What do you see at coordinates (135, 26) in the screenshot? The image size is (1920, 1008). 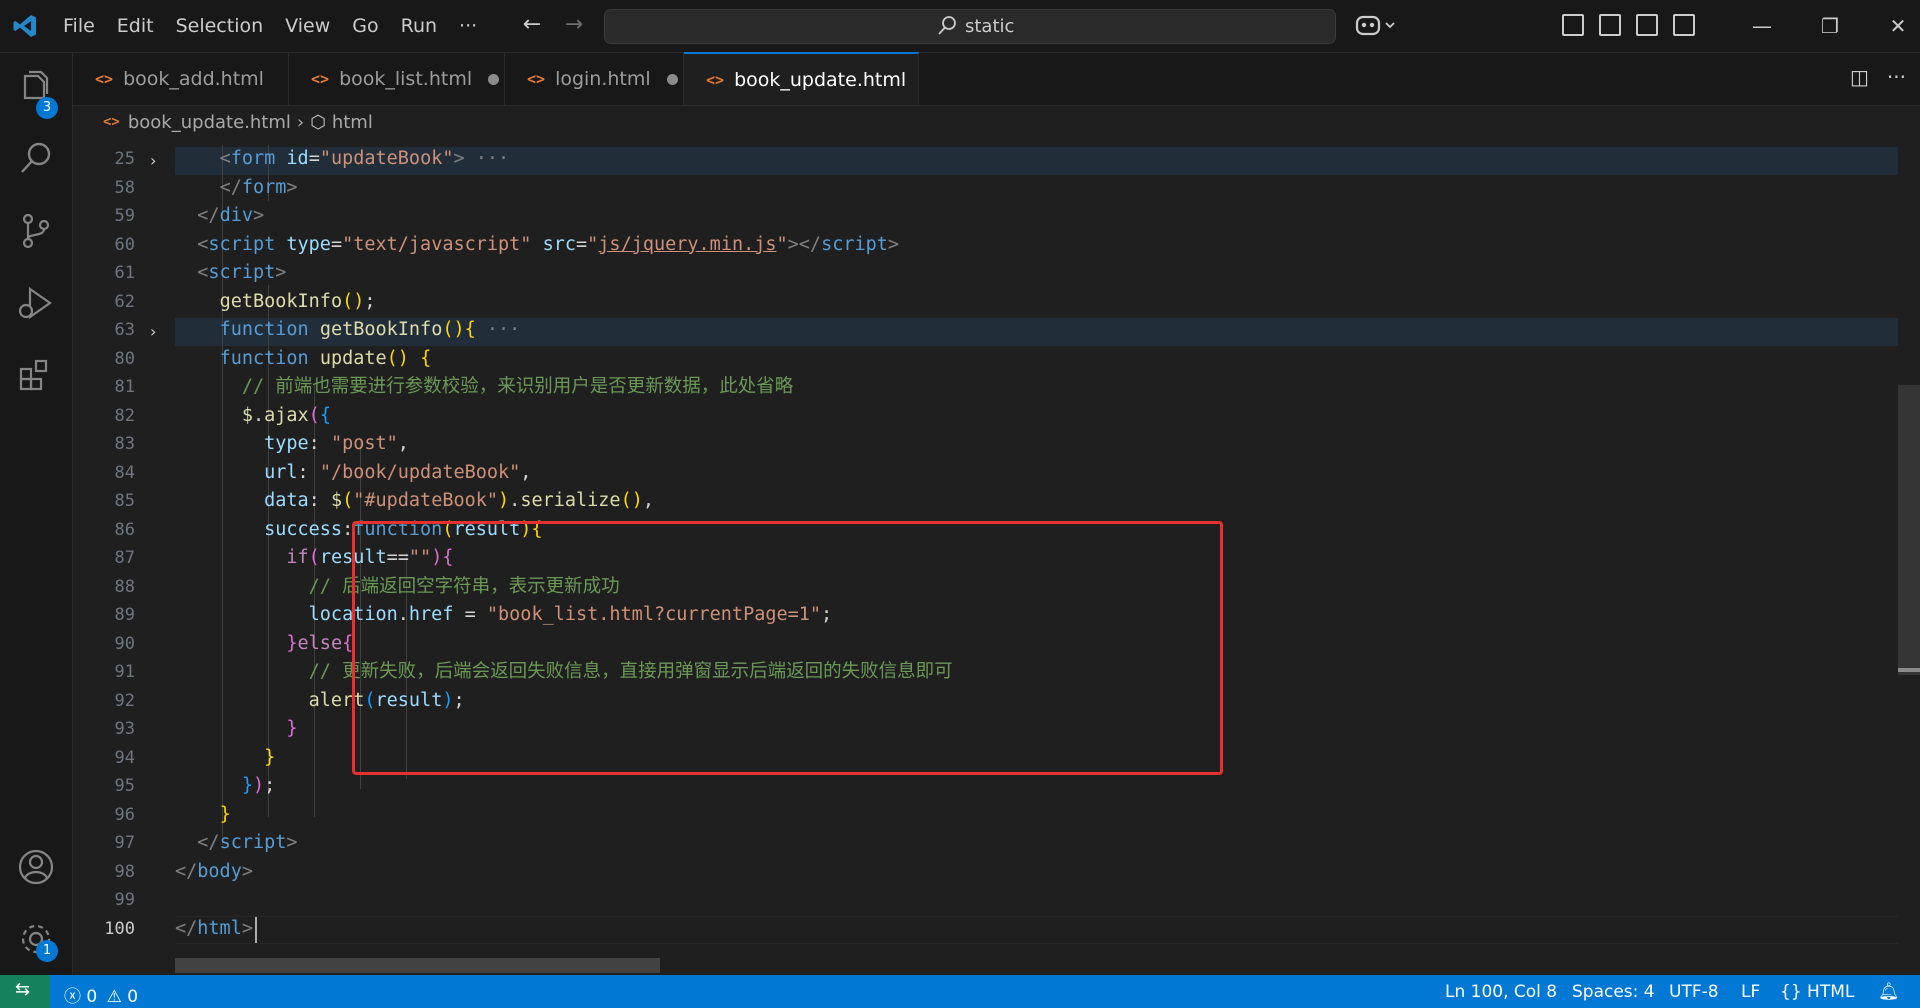 I see `menu-edit: Edit` at bounding box center [135, 26].